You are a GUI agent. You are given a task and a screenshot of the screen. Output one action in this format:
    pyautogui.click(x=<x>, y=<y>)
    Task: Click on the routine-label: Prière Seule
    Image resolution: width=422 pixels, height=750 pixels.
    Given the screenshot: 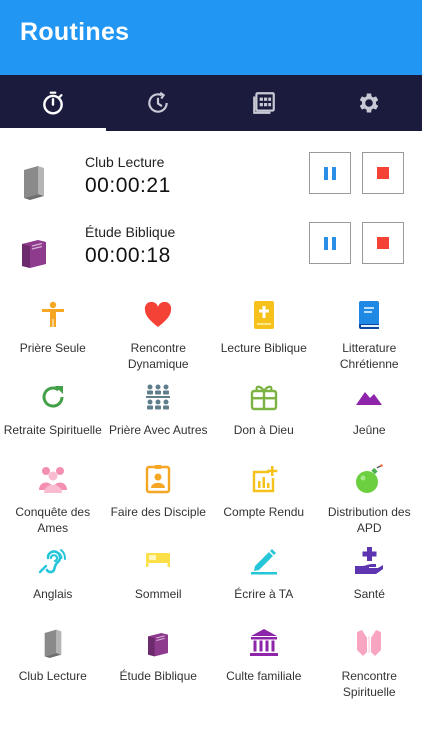 What is the action you would take?
    pyautogui.click(x=52, y=348)
    